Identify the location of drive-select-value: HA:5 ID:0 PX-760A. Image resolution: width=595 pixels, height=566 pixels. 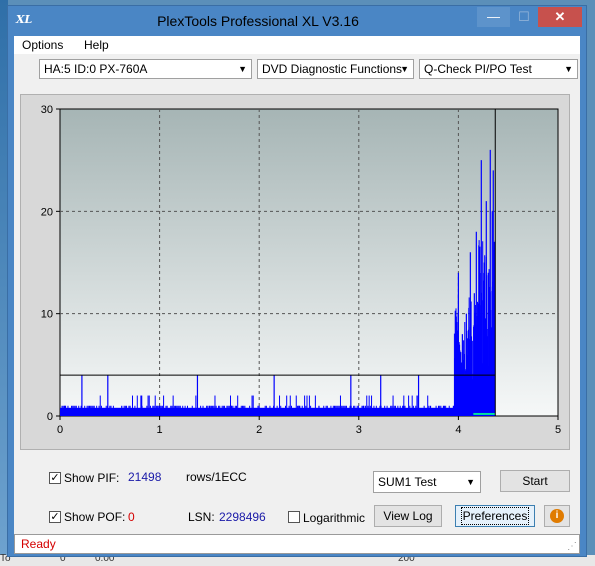
(96, 69).